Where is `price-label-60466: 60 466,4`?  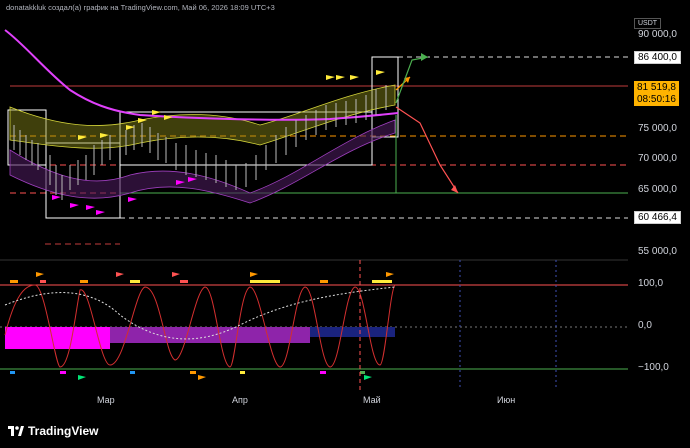 price-label-60466: 60 466,4 is located at coordinates (657, 217).